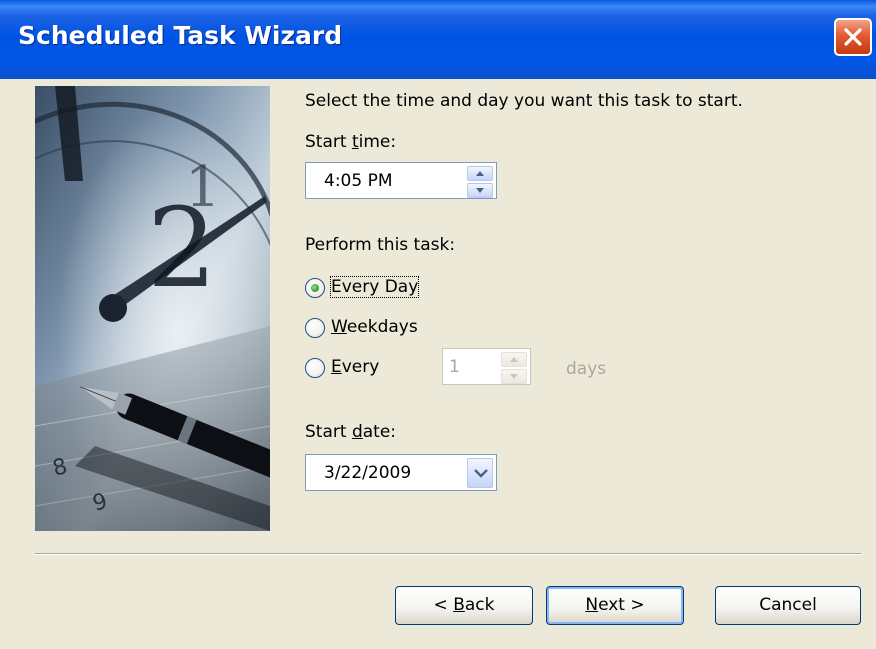 The width and height of the screenshot is (876, 649). I want to click on radio-every-day: Every Day, so click(380, 288).